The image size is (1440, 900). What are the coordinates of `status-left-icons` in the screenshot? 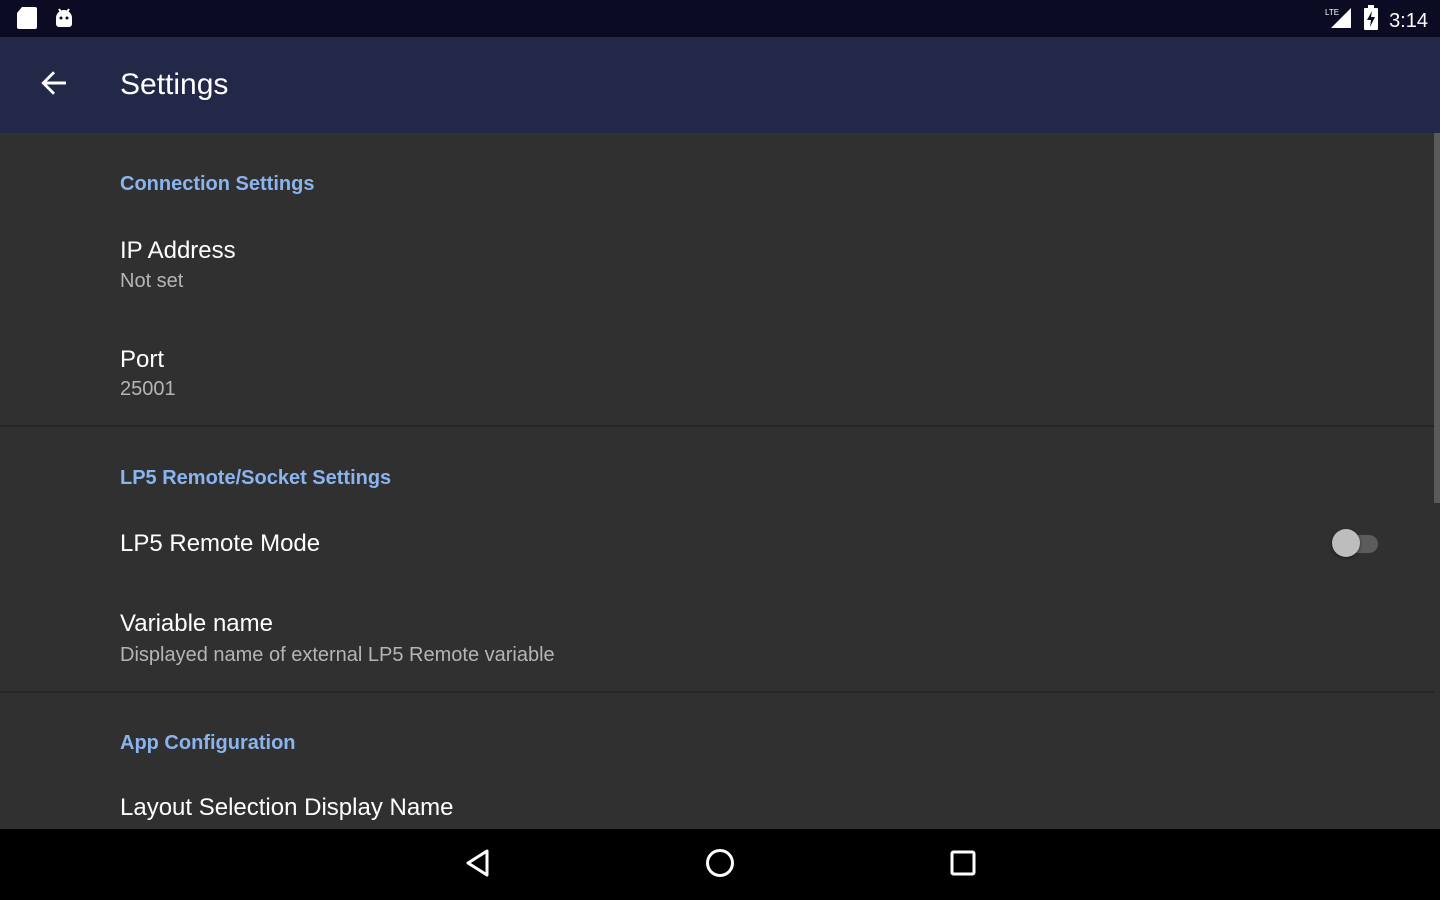 It's located at (46, 20).